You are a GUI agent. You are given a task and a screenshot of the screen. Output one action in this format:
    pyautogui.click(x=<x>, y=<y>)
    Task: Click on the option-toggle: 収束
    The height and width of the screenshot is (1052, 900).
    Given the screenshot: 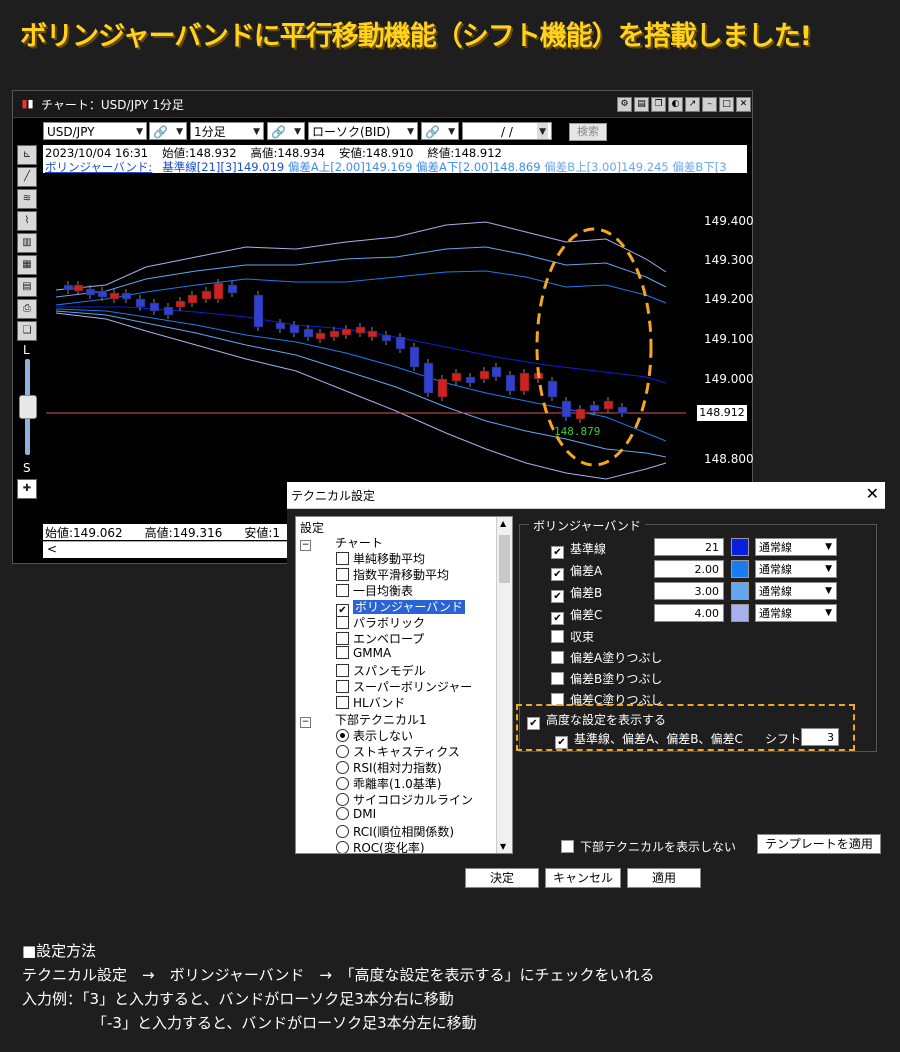 What is the action you would take?
    pyautogui.click(x=572, y=636)
    